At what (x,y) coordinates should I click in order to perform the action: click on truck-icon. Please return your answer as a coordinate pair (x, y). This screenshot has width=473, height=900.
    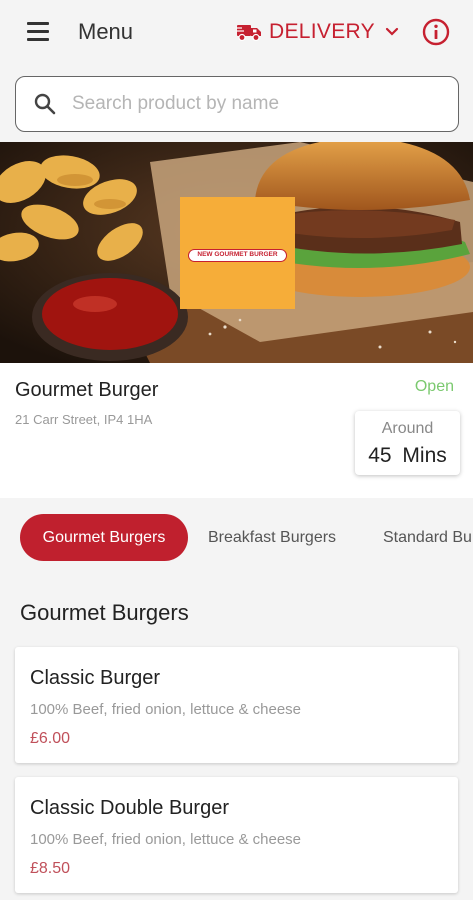
    Looking at the image, I should click on (248, 33).